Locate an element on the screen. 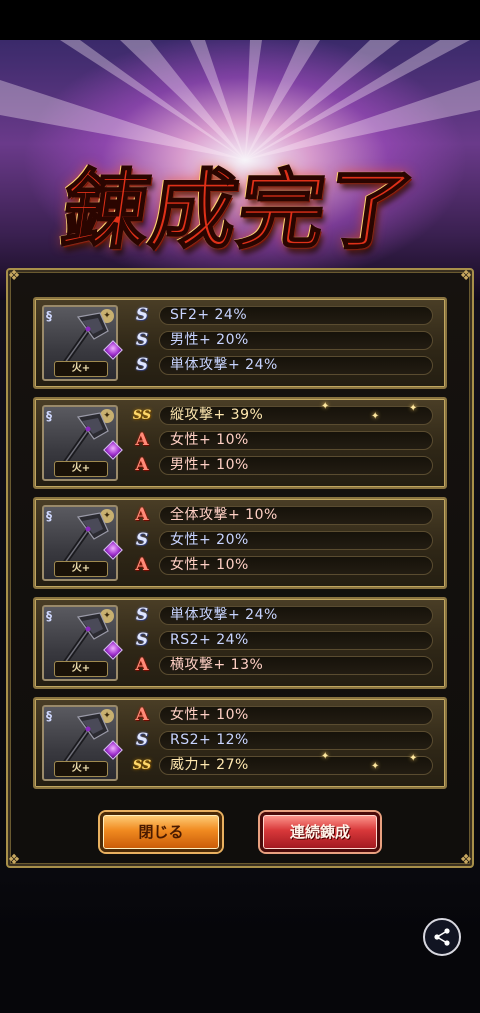  stat-text: RS2+ 12% is located at coordinates (296, 740).